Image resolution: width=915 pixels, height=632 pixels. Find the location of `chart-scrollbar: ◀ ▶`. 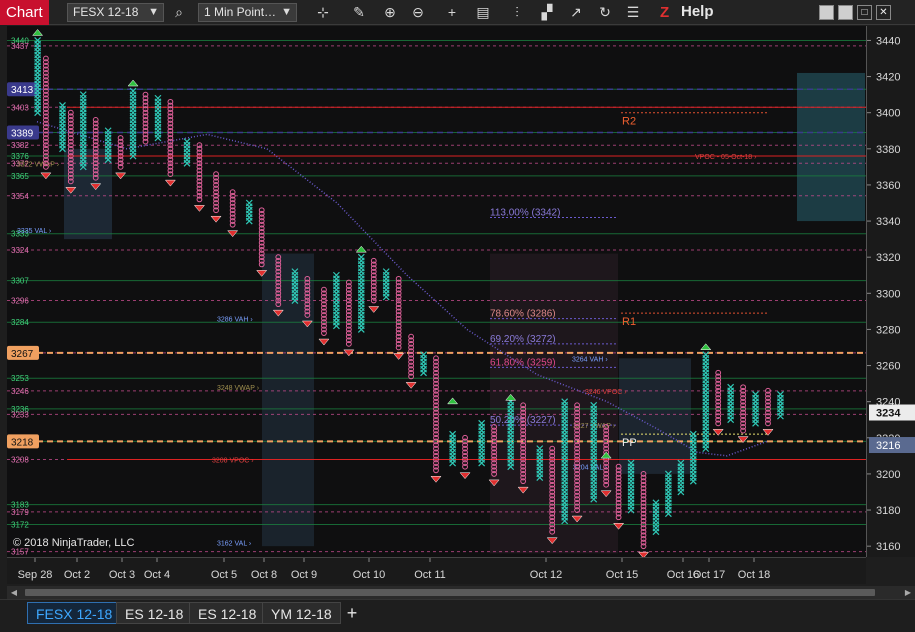

chart-scrollbar: ◀ ▶ is located at coordinates (461, 592).